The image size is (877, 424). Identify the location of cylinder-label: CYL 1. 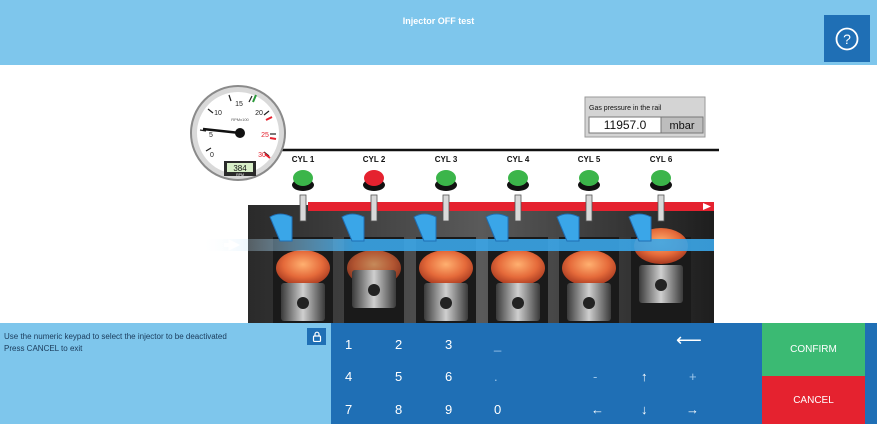
(303, 159).